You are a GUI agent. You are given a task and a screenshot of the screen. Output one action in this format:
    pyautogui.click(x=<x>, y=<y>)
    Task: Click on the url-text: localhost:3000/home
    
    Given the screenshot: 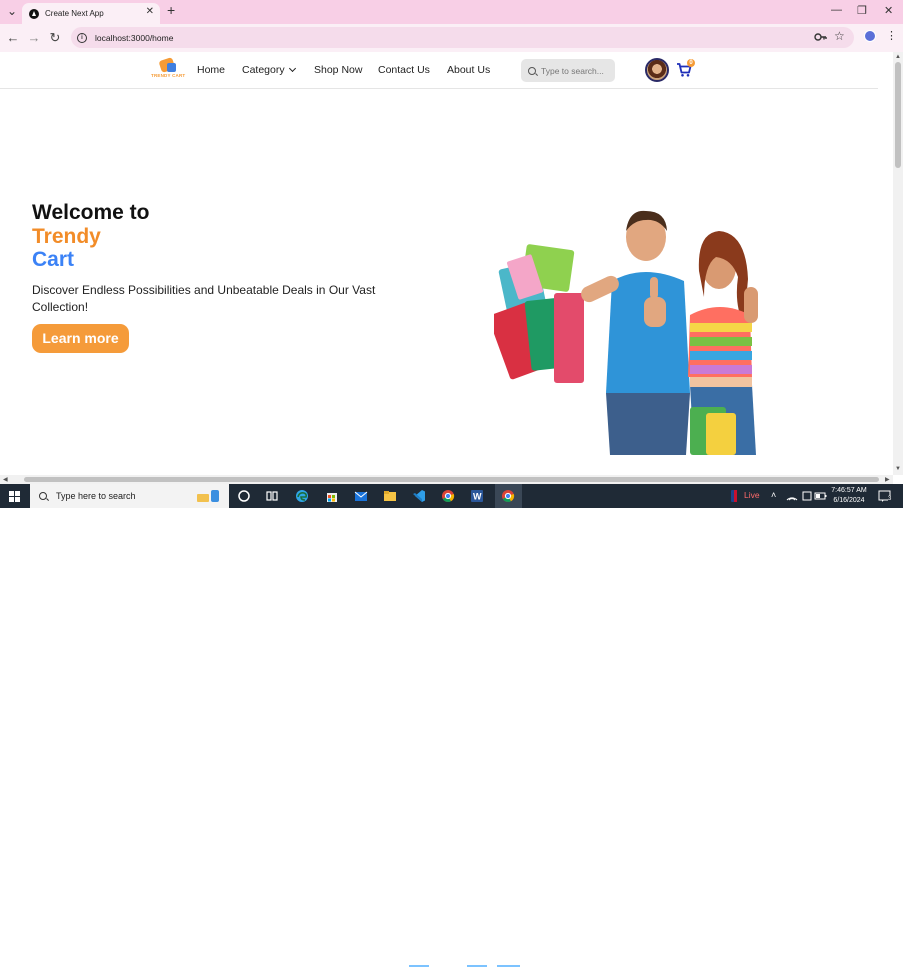 What is the action you would take?
    pyautogui.click(x=134, y=37)
    